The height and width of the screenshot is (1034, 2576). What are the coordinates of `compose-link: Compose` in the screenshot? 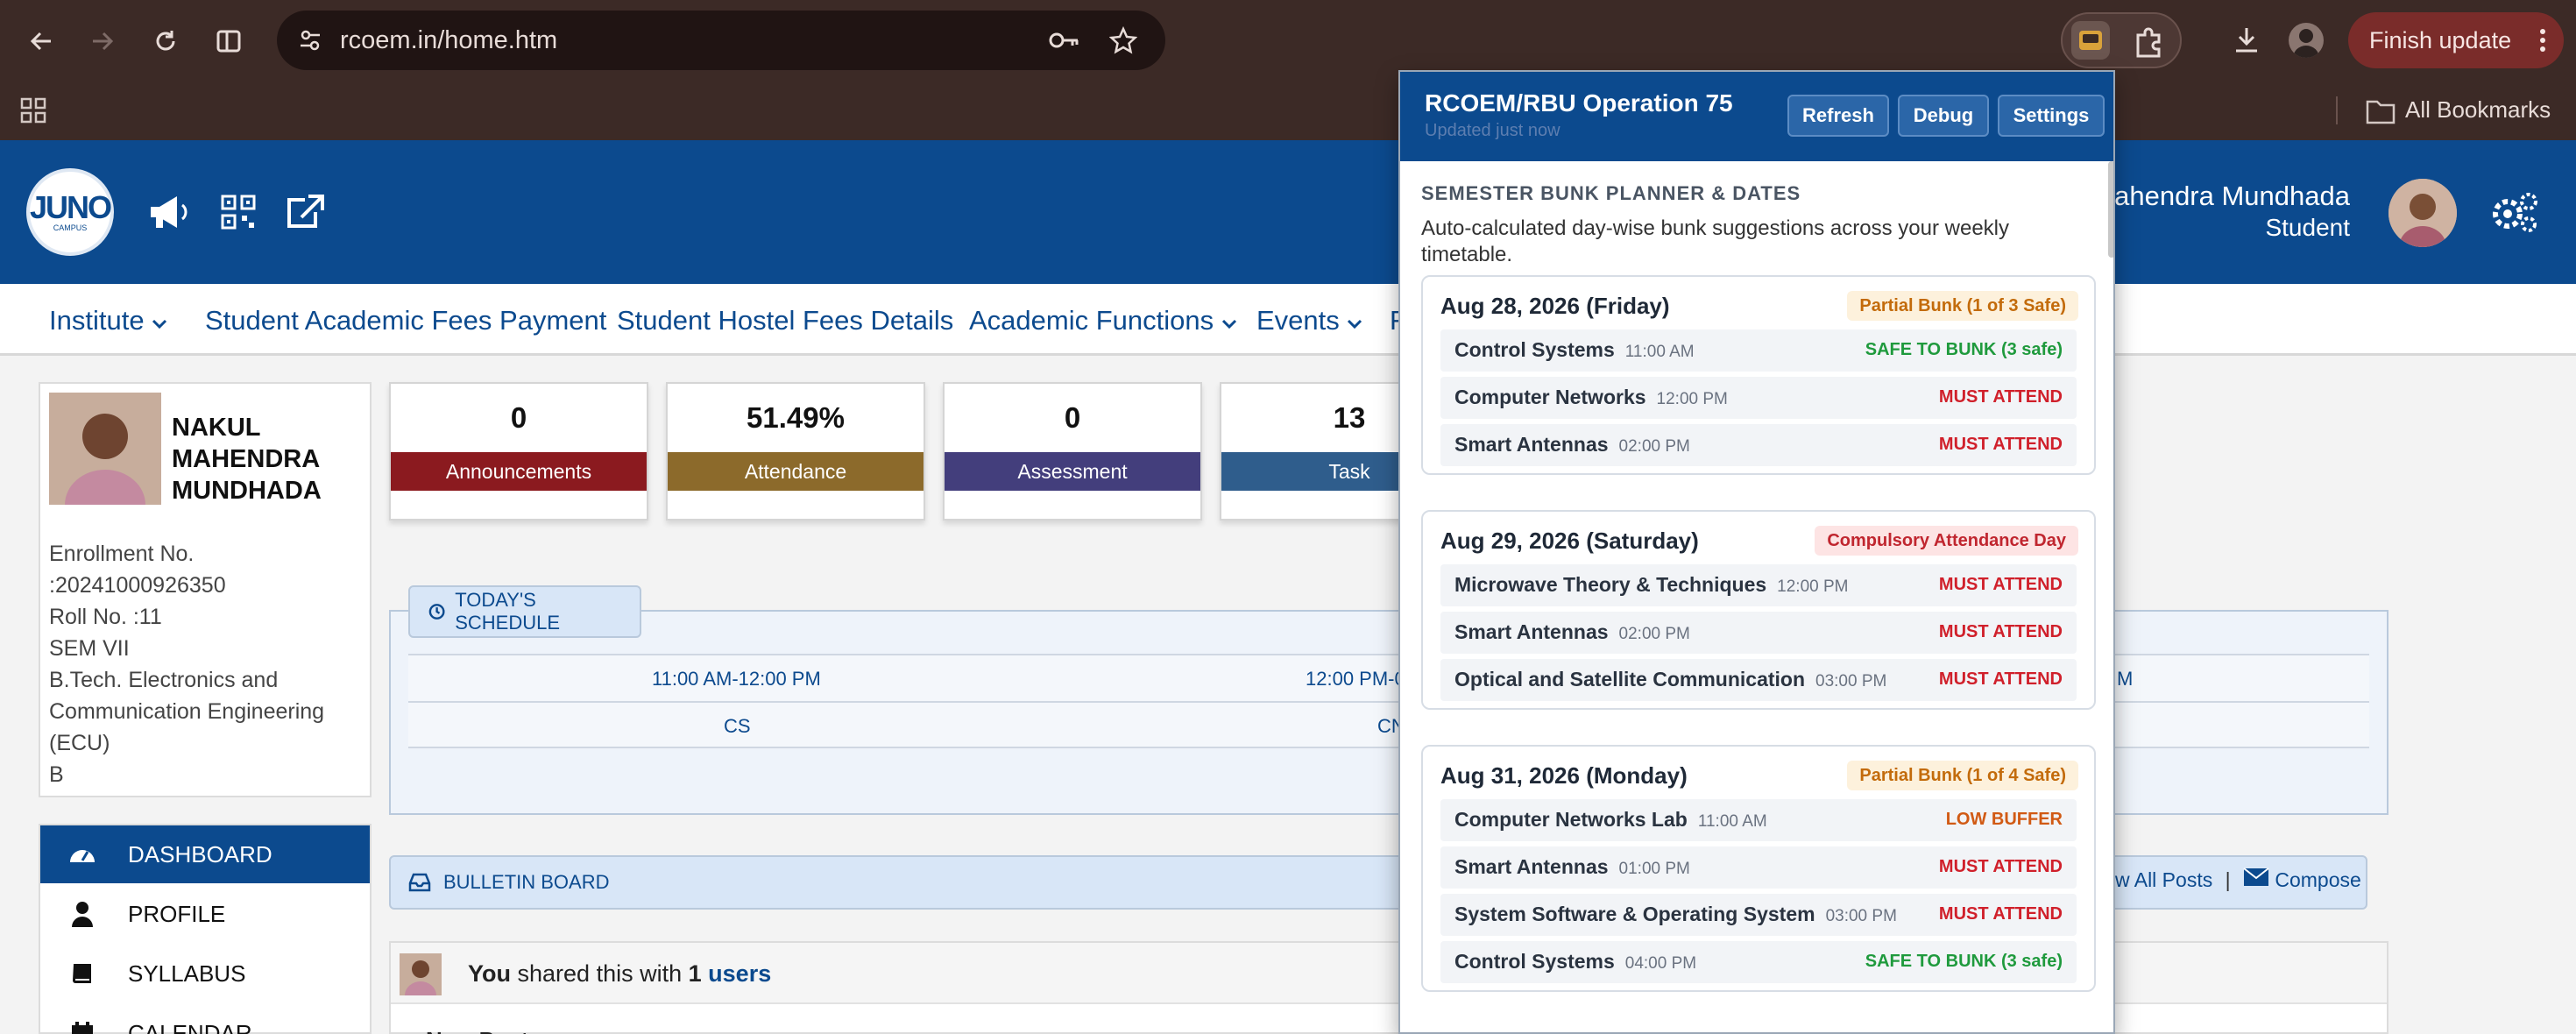 It's located at (2317, 879).